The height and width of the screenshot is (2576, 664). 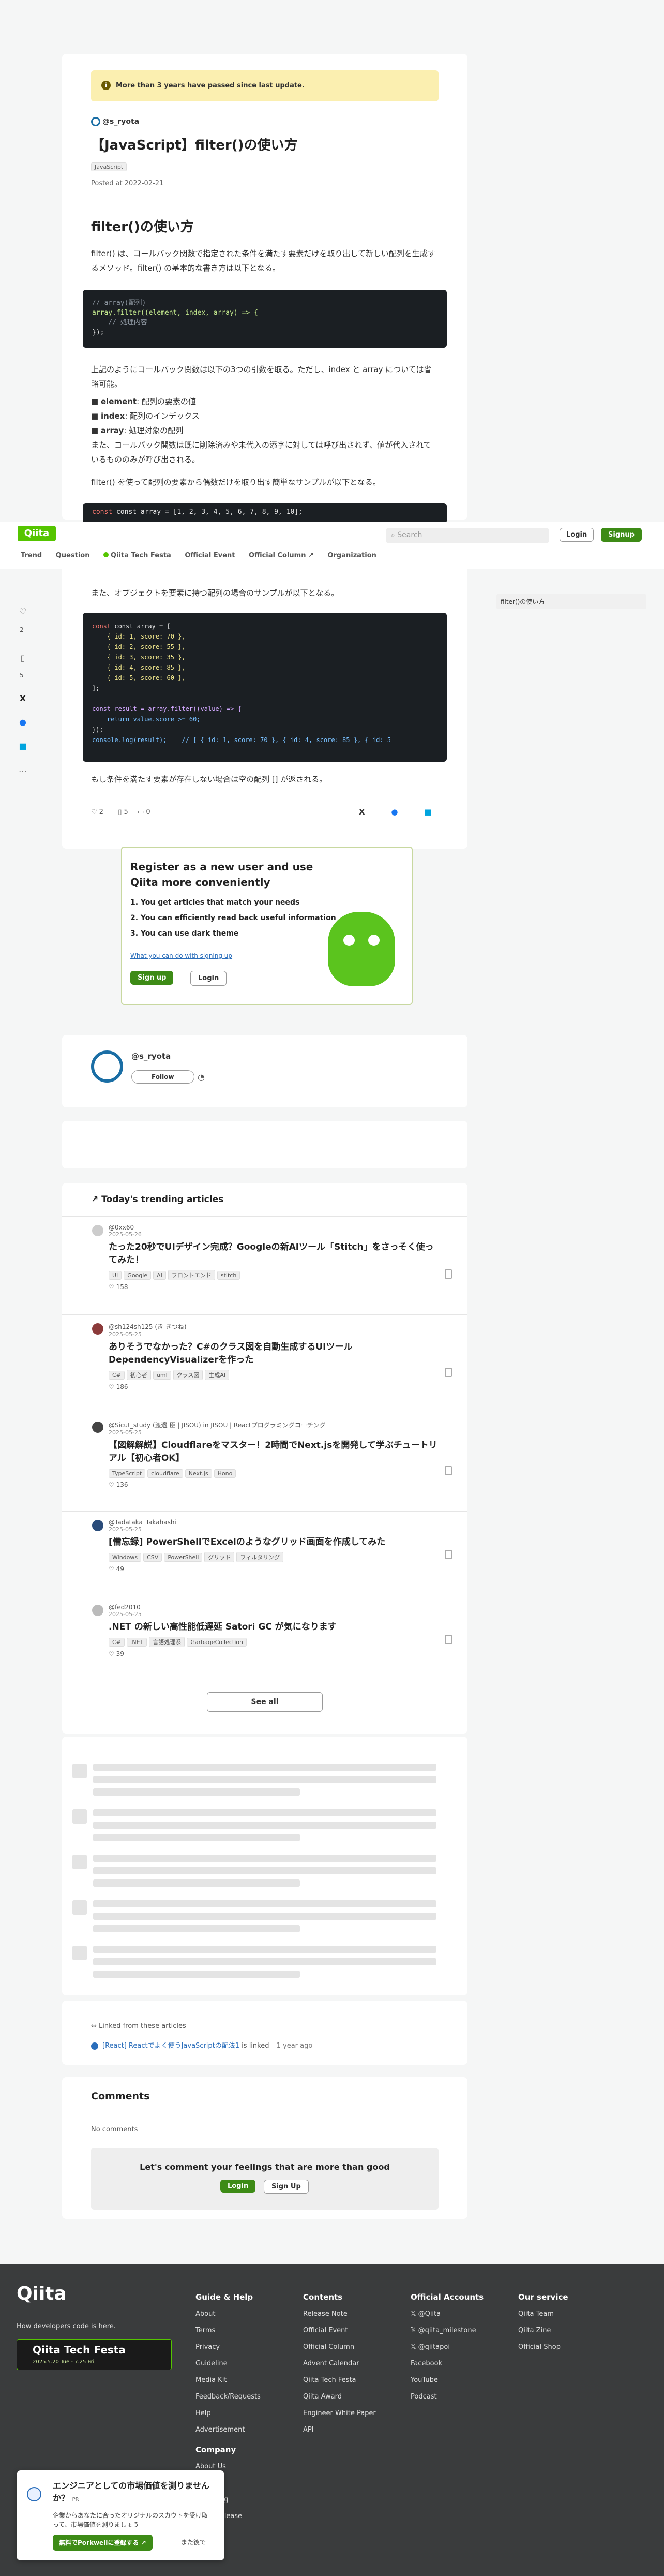 I want to click on author-avatar, so click(x=107, y=1066).